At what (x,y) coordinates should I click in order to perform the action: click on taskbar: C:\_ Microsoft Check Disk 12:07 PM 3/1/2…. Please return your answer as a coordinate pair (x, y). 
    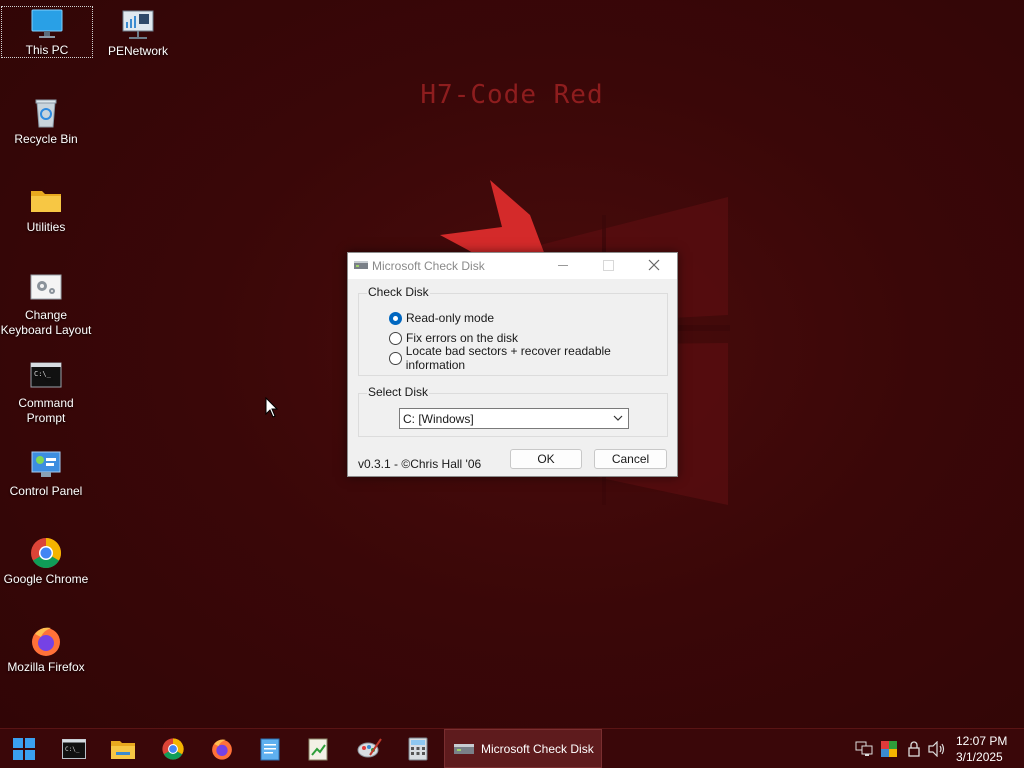
    Looking at the image, I should click on (512, 748).